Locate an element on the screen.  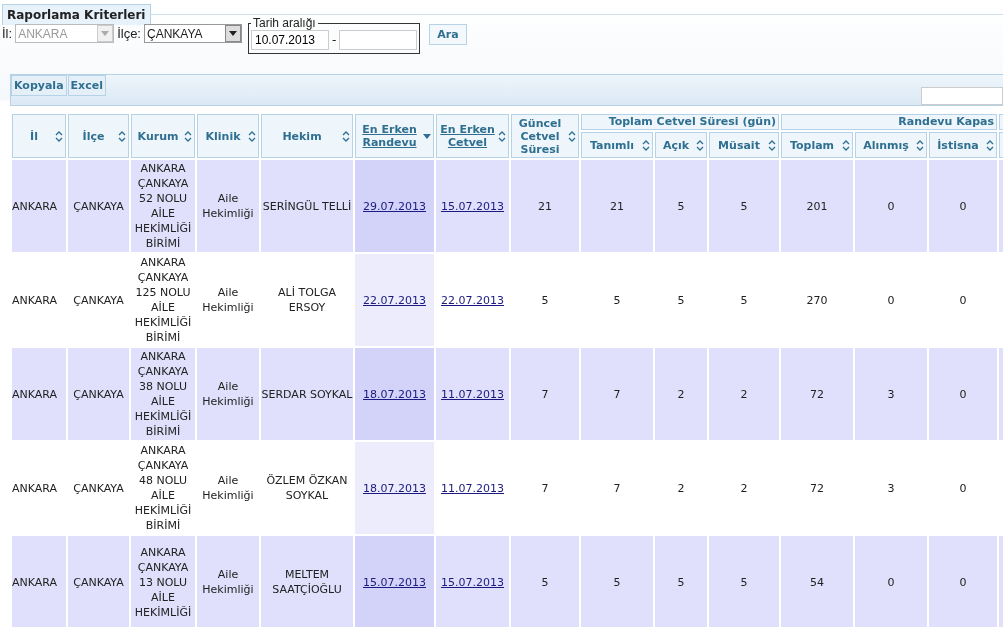
column-header: İl is located at coordinates (39, 136).